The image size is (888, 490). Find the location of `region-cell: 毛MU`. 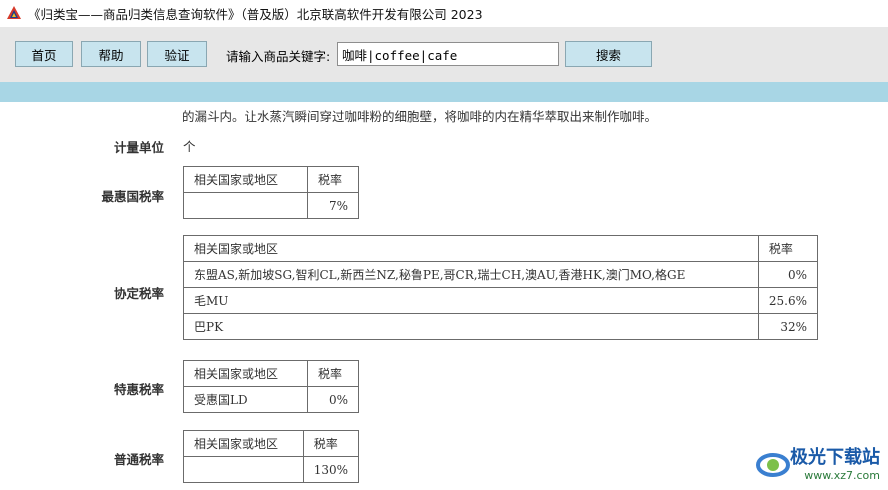

region-cell: 毛MU is located at coordinates (471, 300).